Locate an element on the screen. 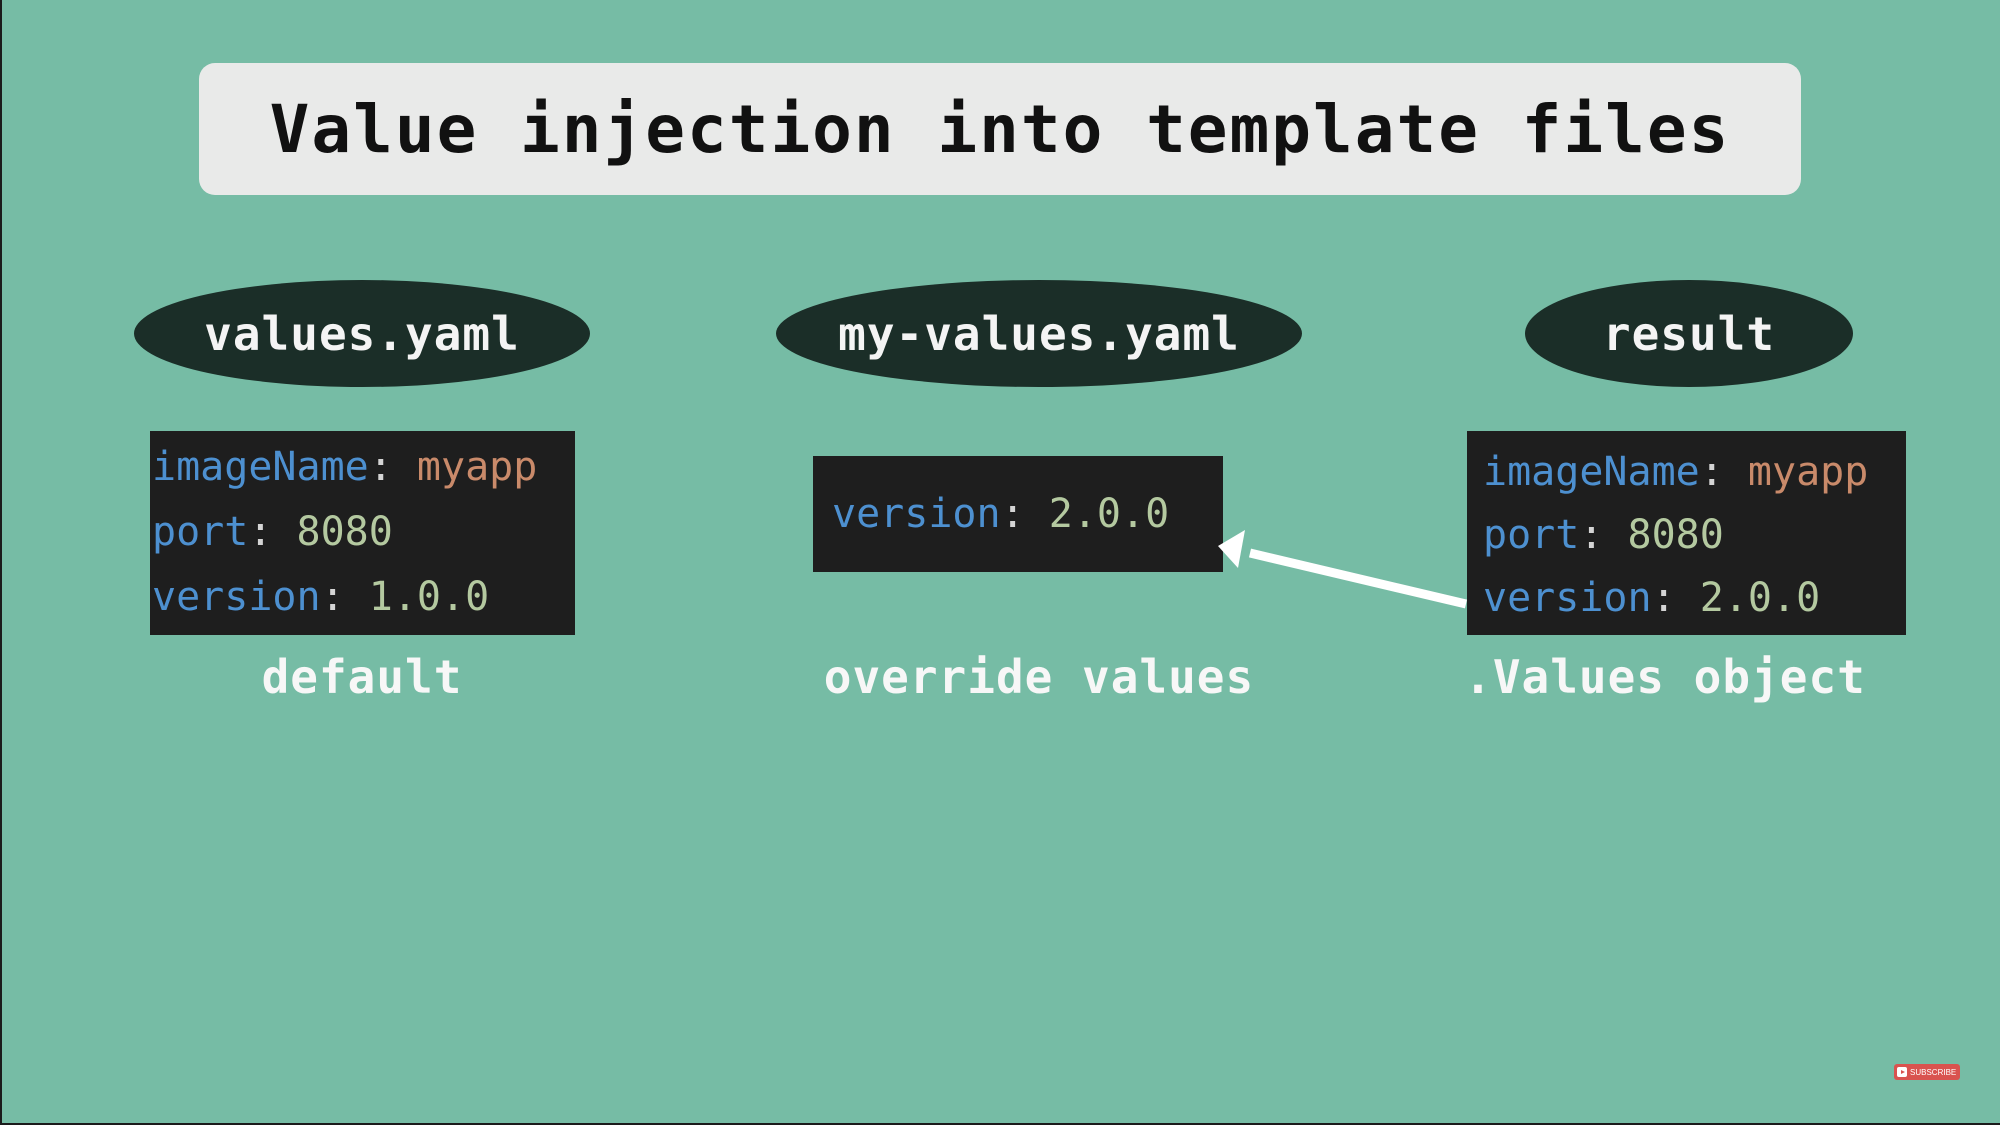 The height and width of the screenshot is (1125, 2000). result-caption: .Values object is located at coordinates (1665, 677).